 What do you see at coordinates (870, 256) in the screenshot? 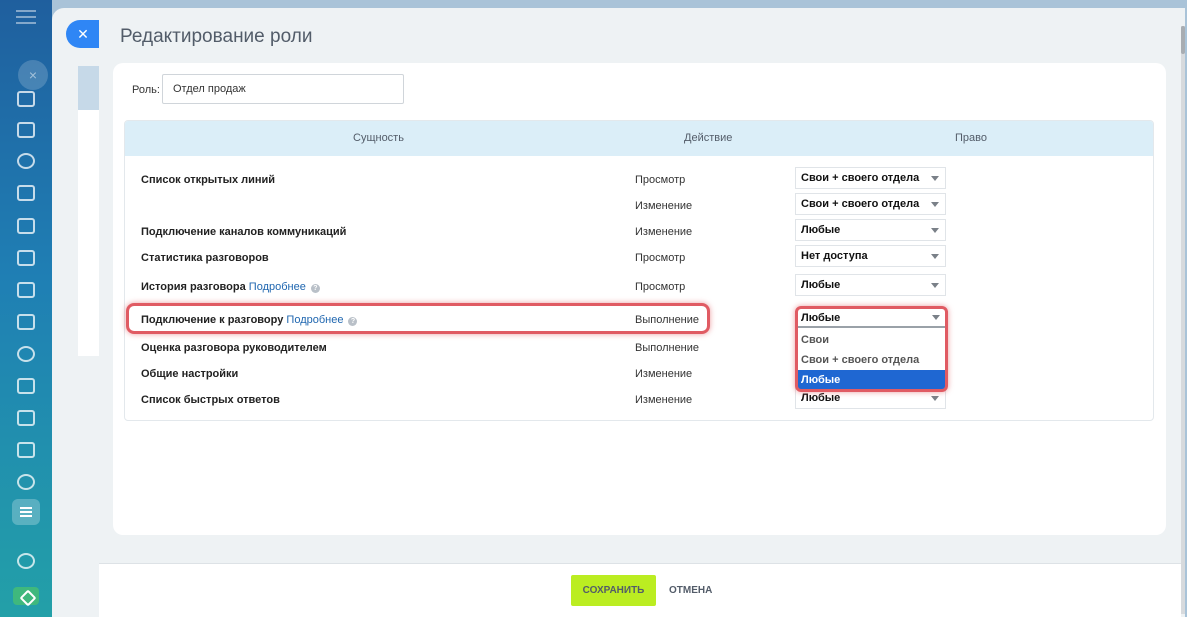
I see `right-select: Нет доступа` at bounding box center [870, 256].